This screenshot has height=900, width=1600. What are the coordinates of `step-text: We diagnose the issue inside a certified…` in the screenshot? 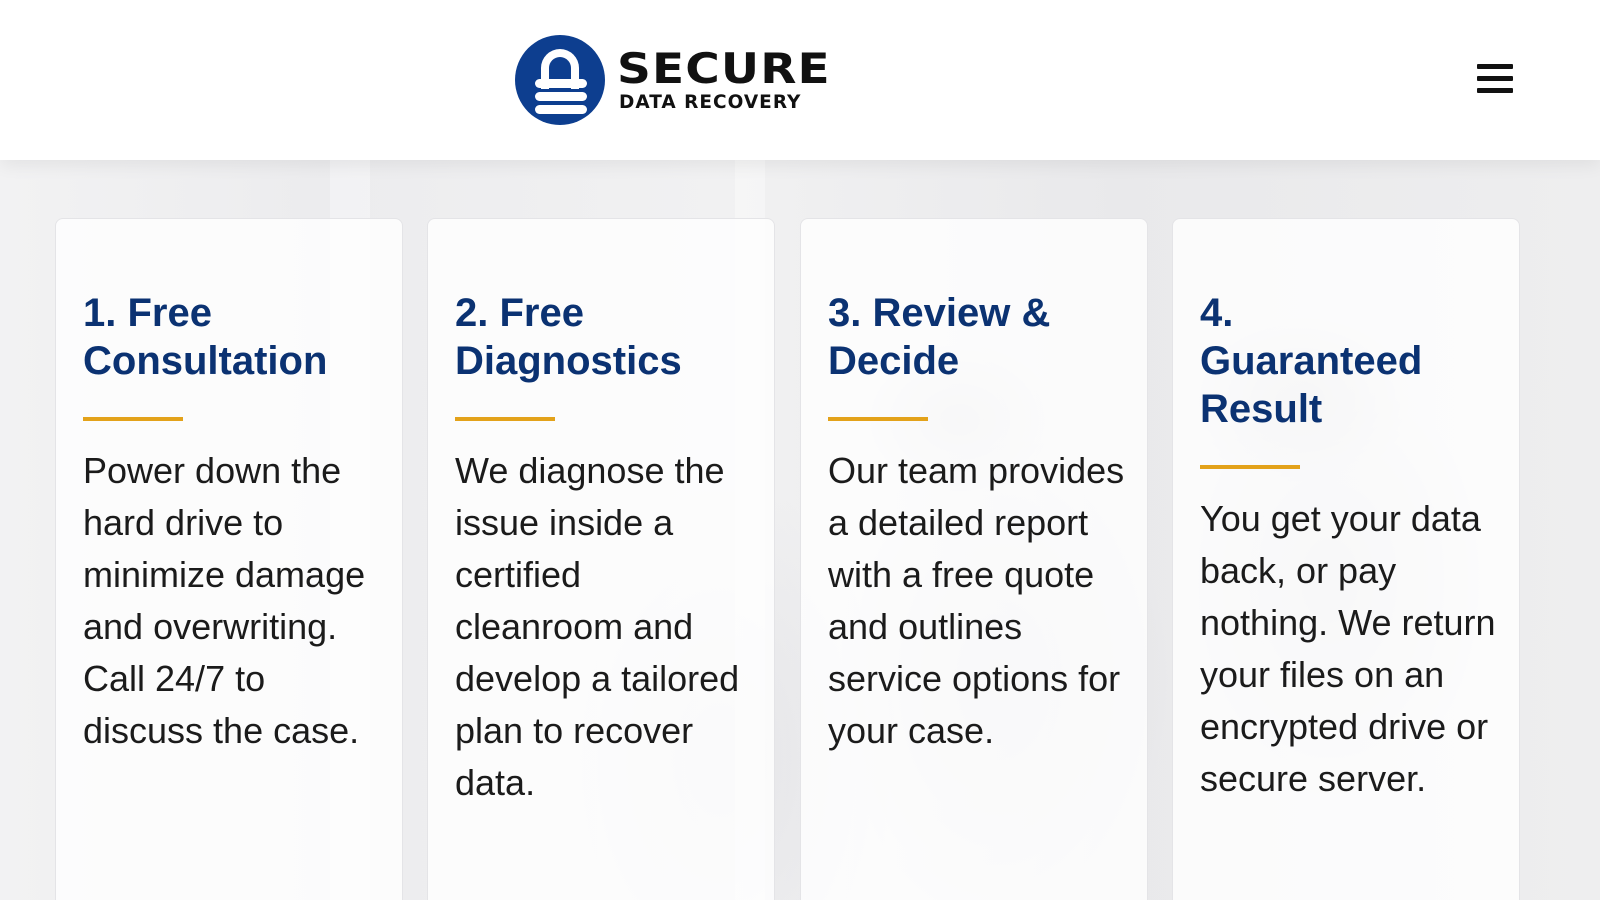 It's located at (597, 626).